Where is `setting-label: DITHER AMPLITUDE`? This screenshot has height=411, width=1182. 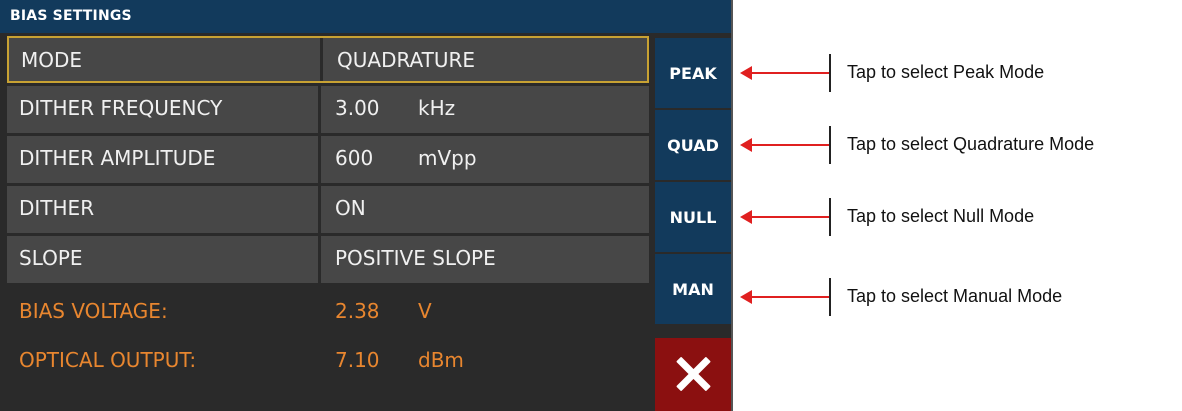
setting-label: DITHER AMPLITUDE is located at coordinates (117, 158).